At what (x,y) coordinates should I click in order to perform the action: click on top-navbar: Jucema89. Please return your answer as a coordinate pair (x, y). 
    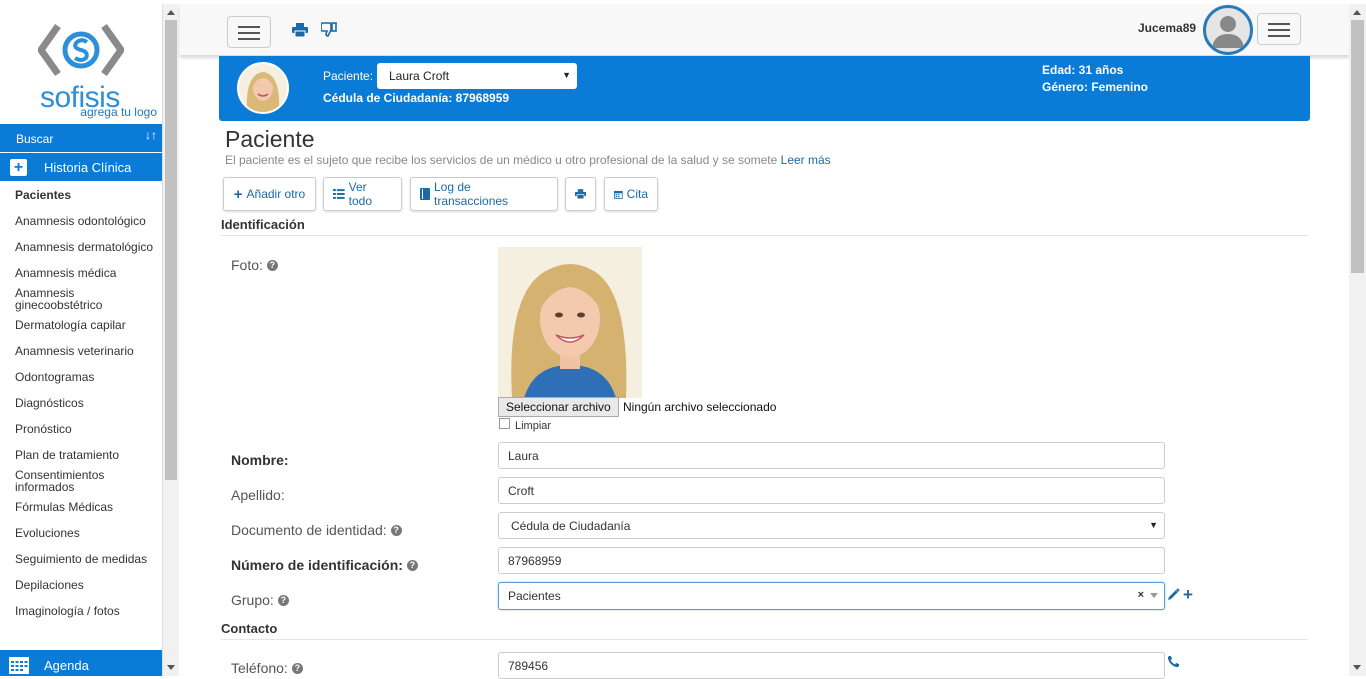
    Looking at the image, I should click on (765, 30).